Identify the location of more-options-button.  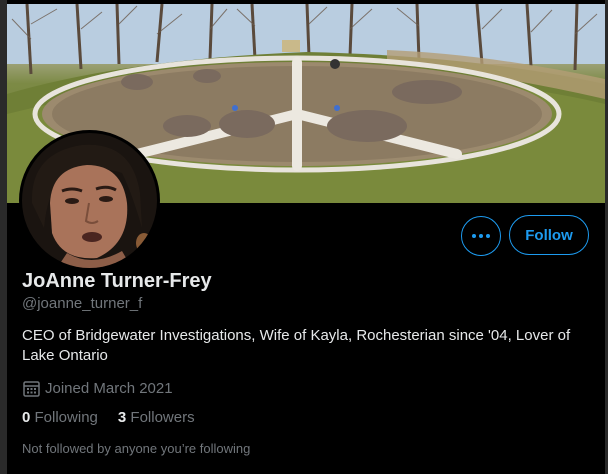
(481, 236).